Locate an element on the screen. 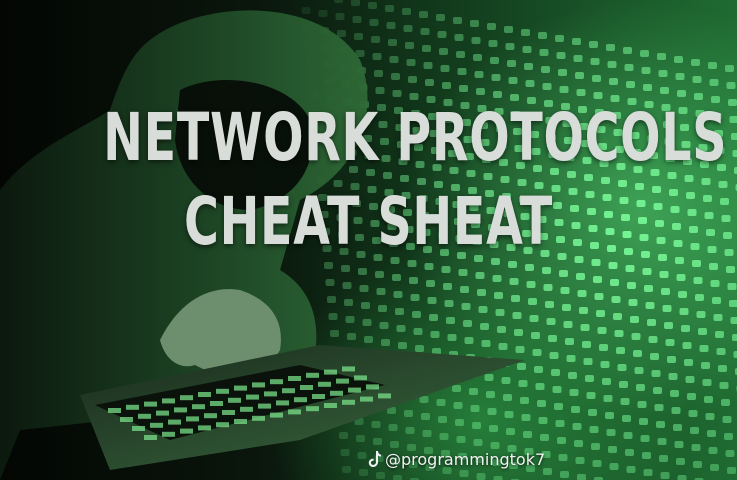 This screenshot has height=480, width=737. watermark-handle: @programmingtok7 is located at coordinates (465, 459).